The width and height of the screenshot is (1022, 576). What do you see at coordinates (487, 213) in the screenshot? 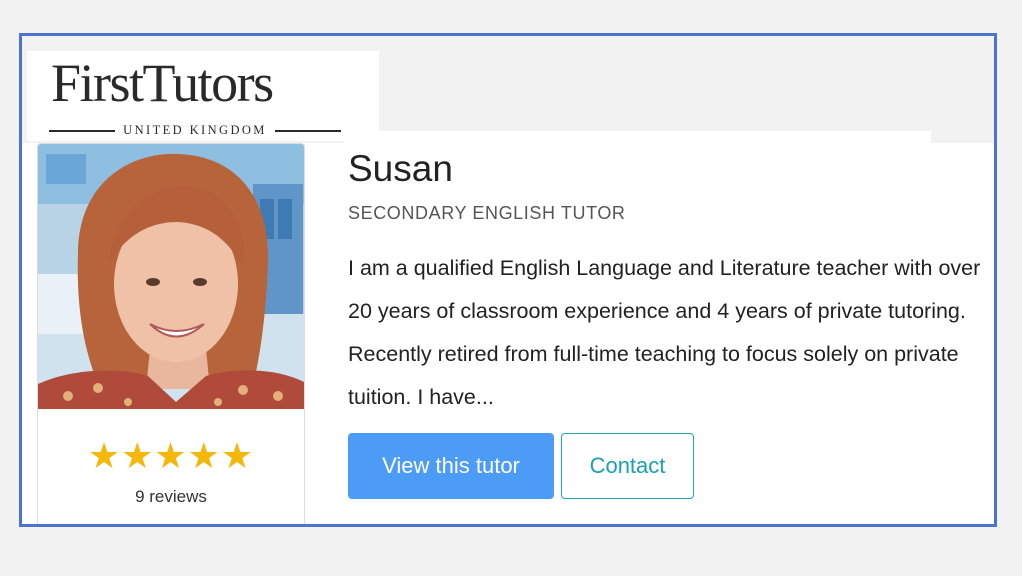
I see `tutor-subject: SECONDARY ENGLISH TUTOR` at bounding box center [487, 213].